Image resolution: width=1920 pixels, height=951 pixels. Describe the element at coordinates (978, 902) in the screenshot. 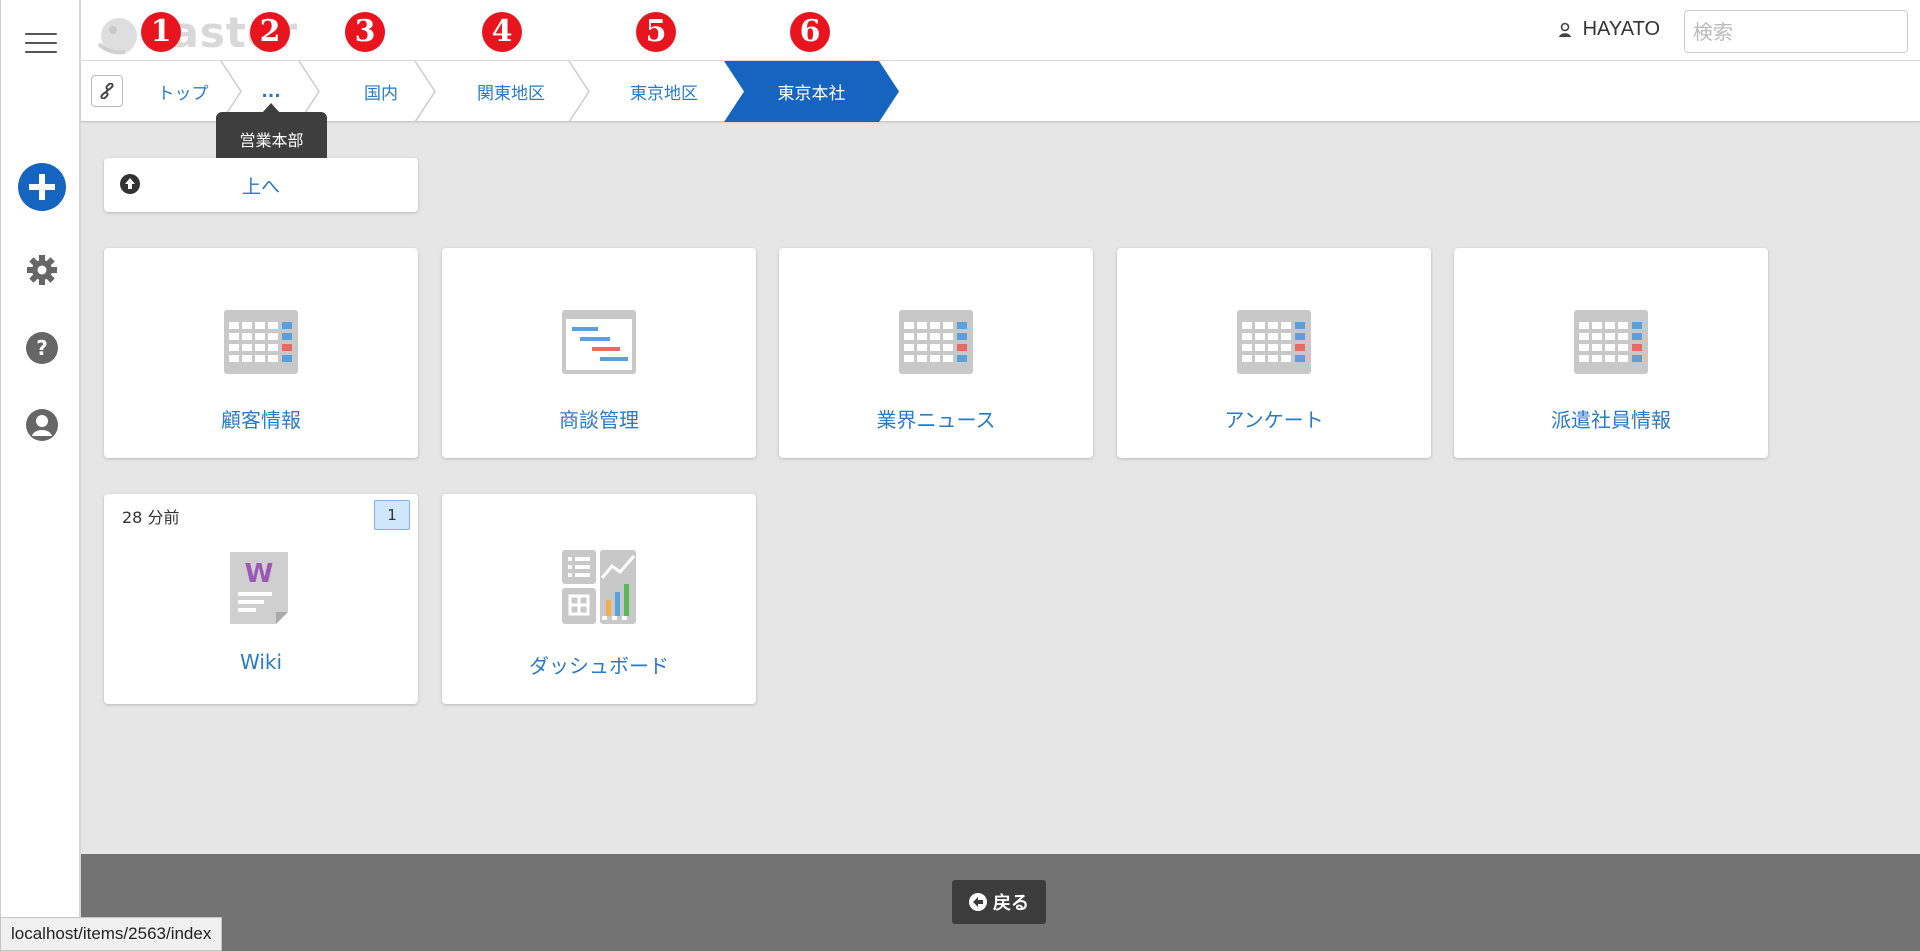

I see `arrow-left-circle-icon` at that location.